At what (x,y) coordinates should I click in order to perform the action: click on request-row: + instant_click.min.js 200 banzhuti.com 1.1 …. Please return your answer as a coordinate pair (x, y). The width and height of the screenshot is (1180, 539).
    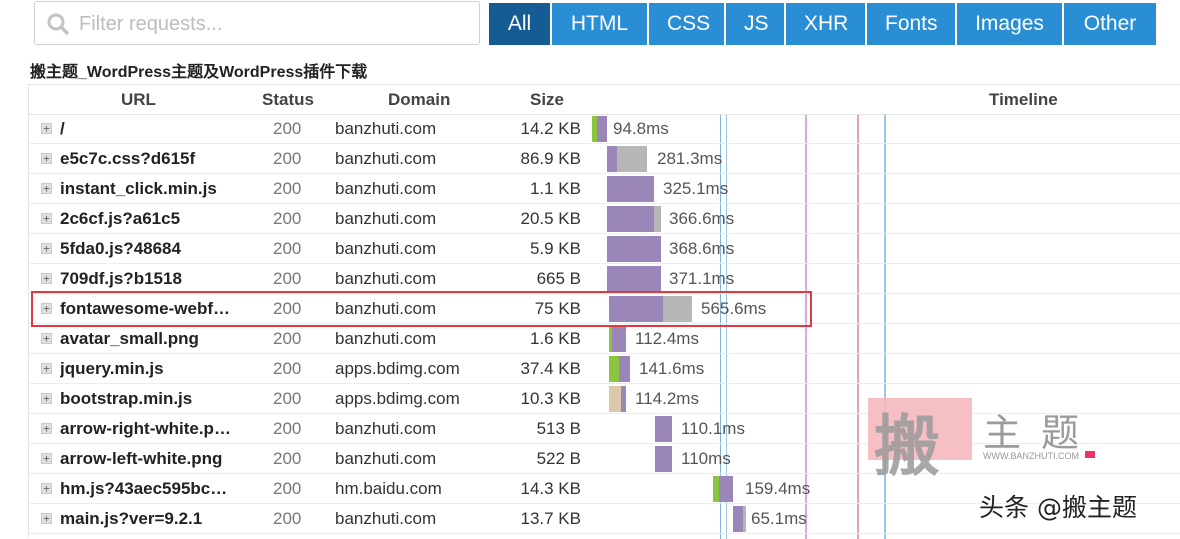
    Looking at the image, I should click on (604, 189).